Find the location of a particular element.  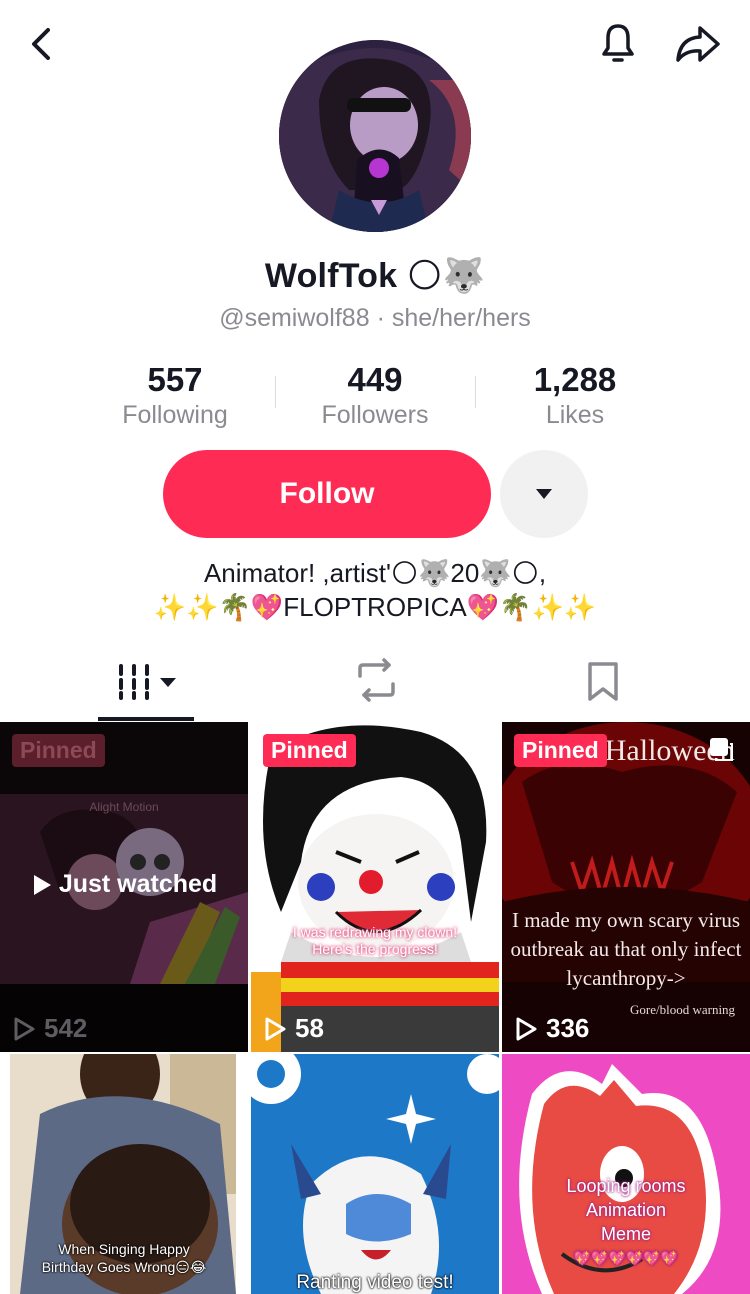

video-thumbnail: Pinned Alight Motion Just watched 542 is located at coordinates (124, 887).